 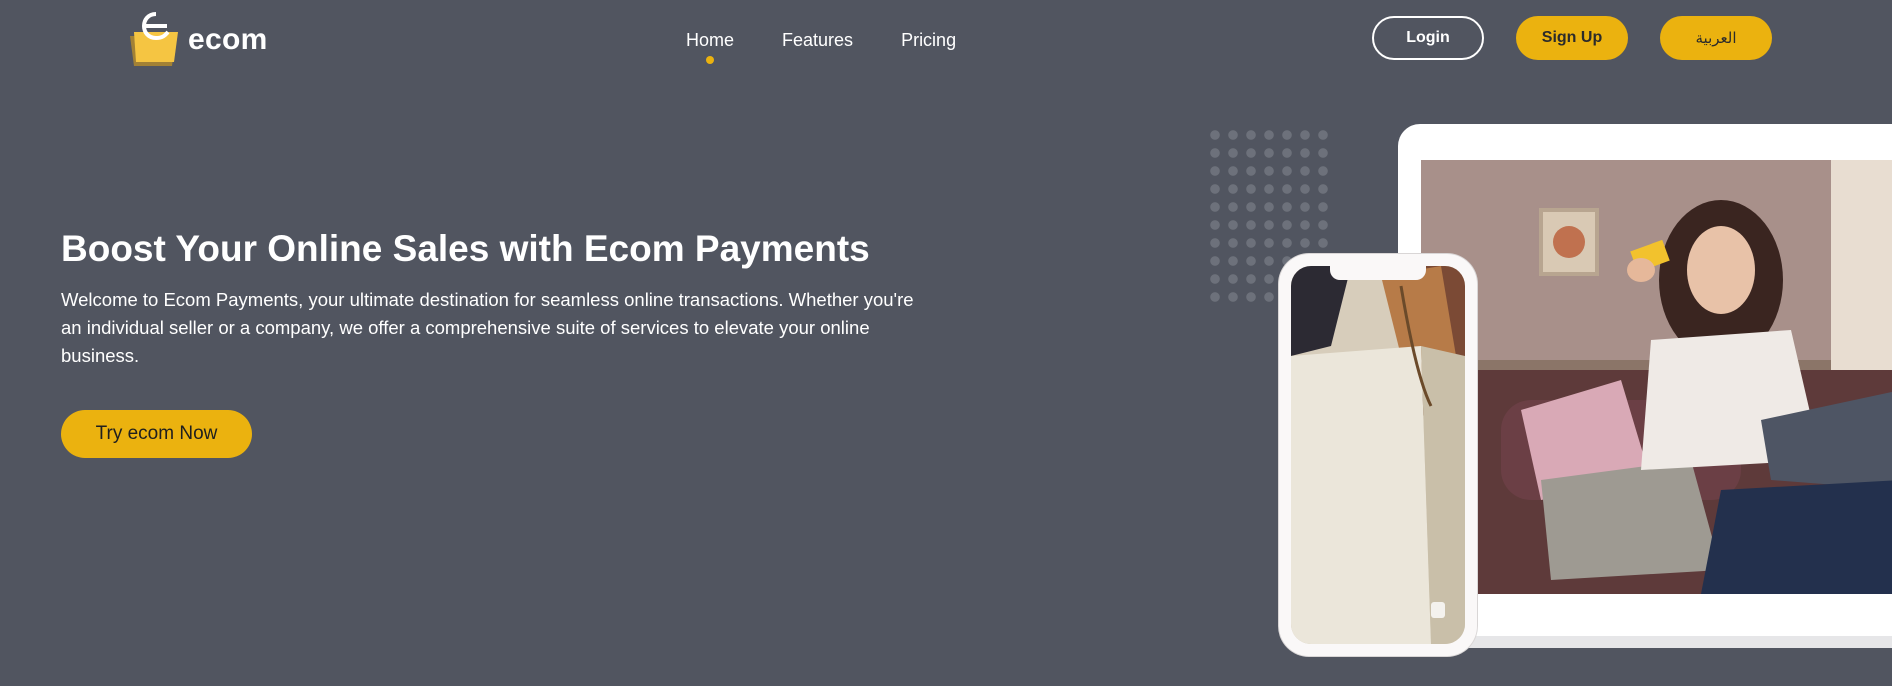 I want to click on language-button: العربية, so click(x=1716, y=38).